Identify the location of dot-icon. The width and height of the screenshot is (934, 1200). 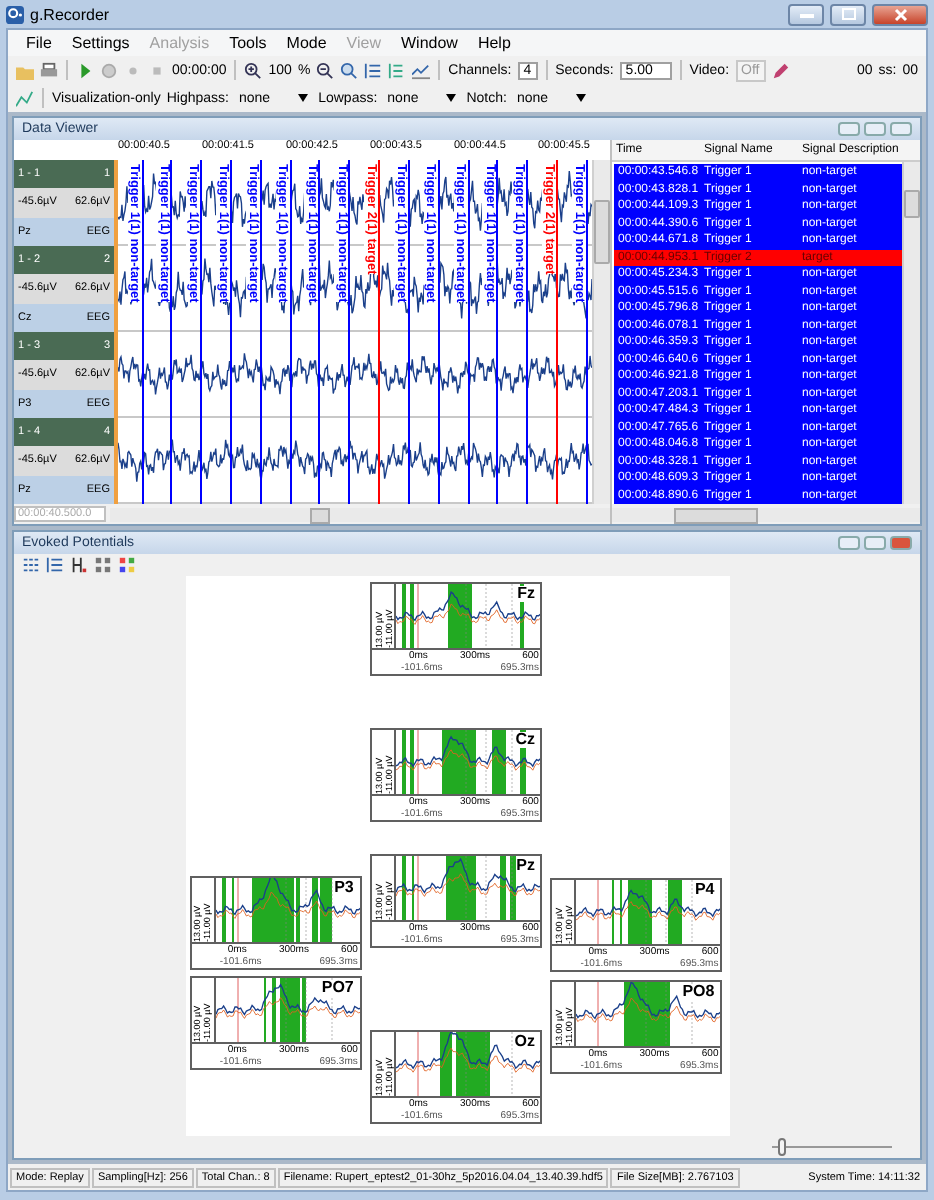
(133, 70).